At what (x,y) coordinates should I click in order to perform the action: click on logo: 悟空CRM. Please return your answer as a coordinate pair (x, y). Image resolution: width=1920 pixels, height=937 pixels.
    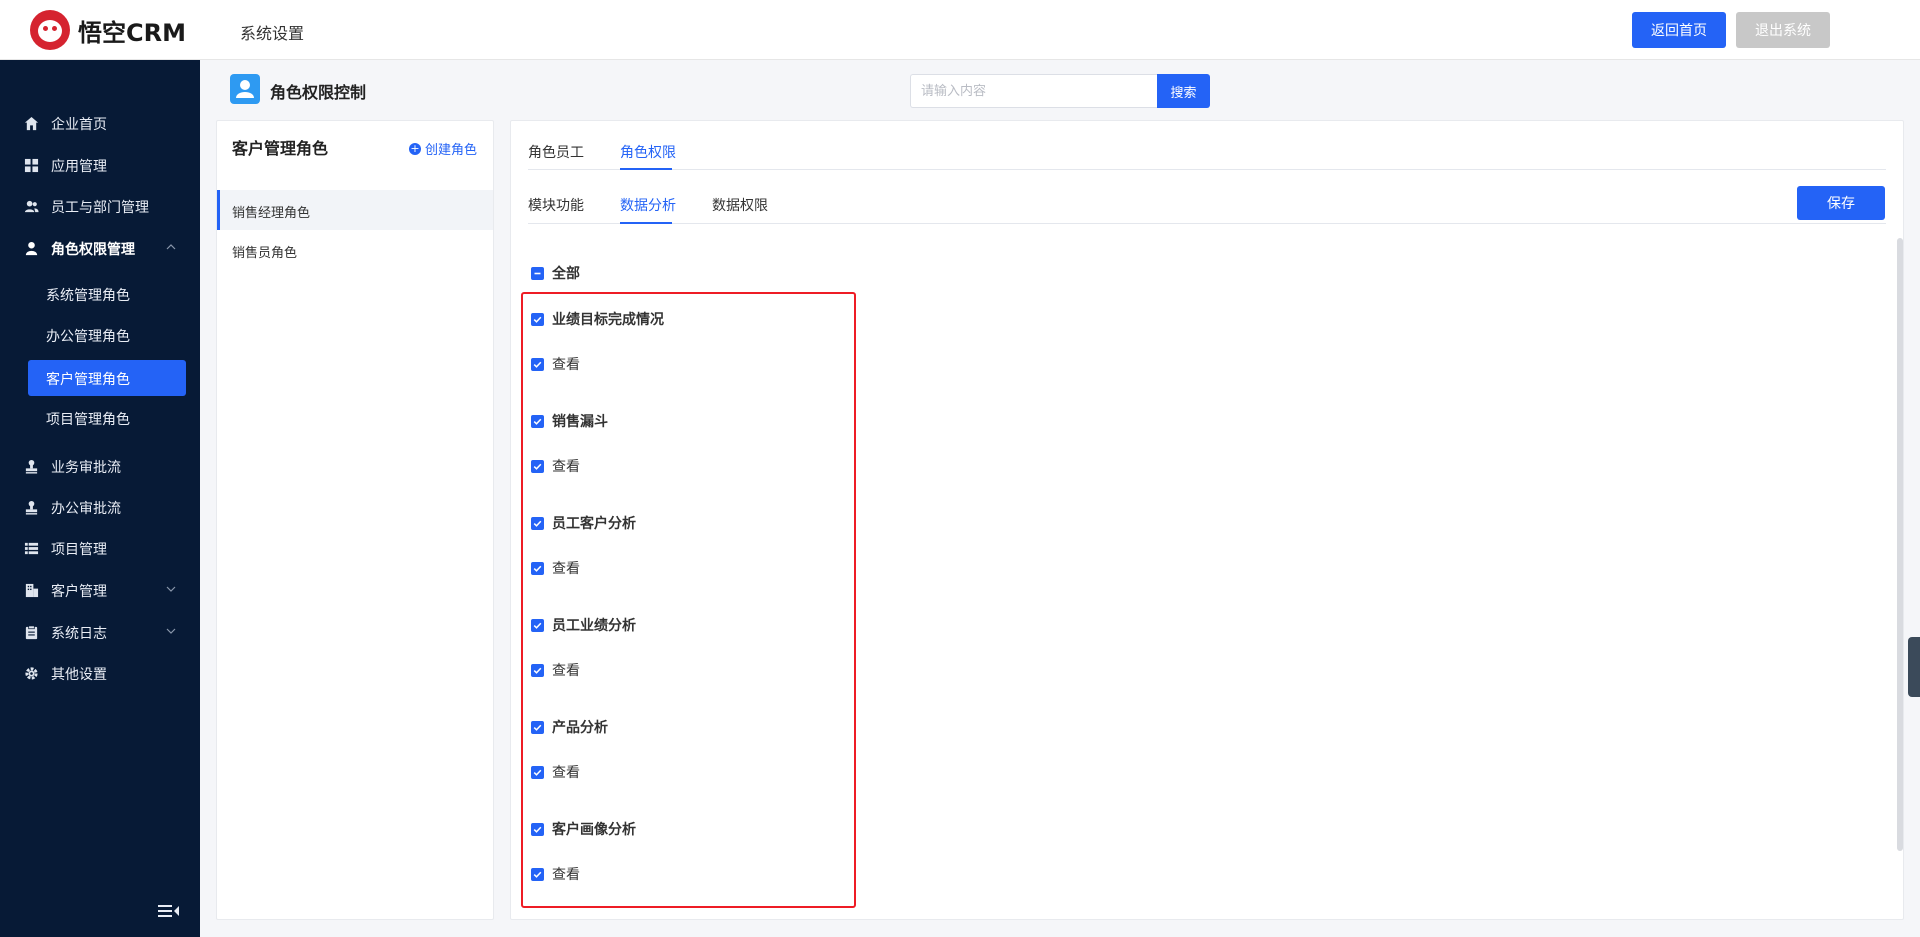
    Looking at the image, I should click on (108, 30).